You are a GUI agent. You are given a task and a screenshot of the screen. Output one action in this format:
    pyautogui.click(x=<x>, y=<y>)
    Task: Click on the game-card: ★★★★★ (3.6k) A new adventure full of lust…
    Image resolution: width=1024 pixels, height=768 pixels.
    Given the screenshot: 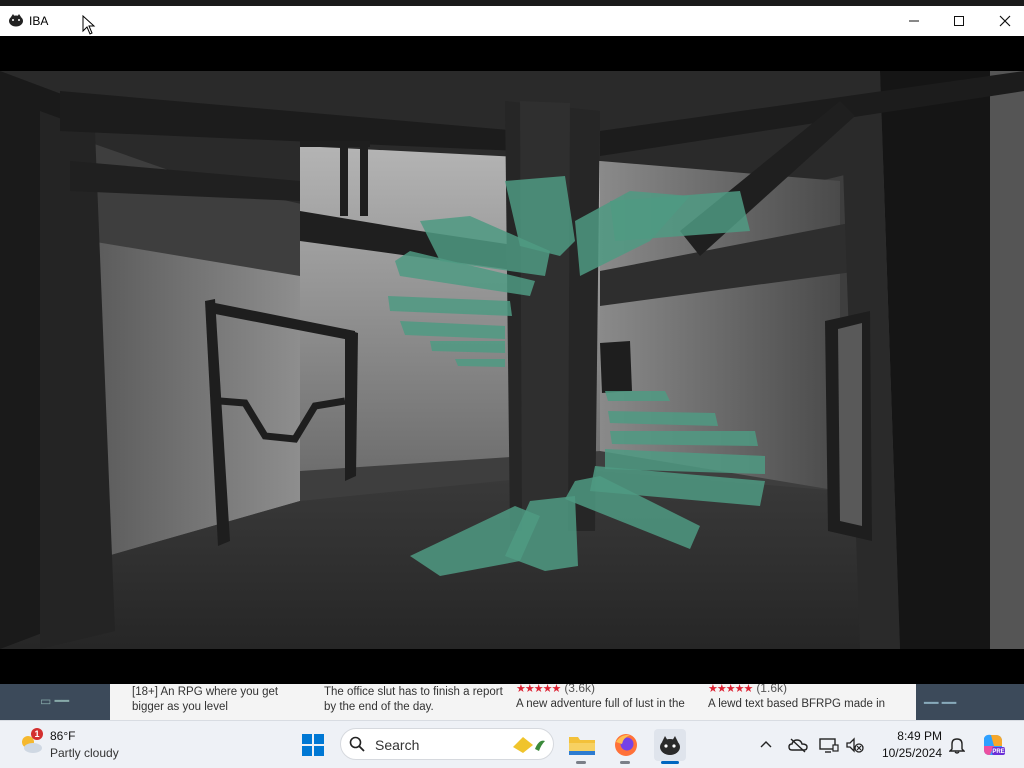 What is the action you would take?
    pyautogui.click(x=606, y=700)
    